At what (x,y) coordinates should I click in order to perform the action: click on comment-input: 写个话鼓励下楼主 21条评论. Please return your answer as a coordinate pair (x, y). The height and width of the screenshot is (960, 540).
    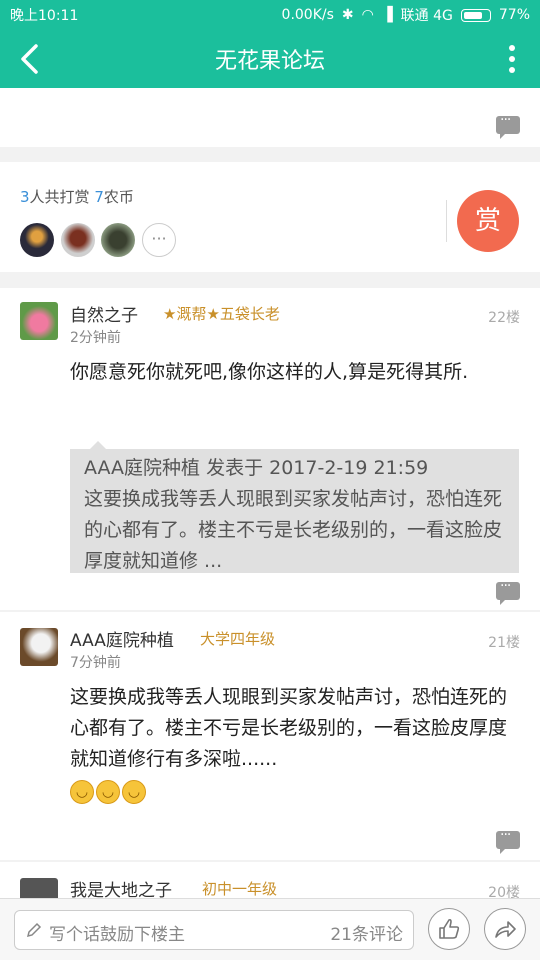
    Looking at the image, I should click on (214, 930).